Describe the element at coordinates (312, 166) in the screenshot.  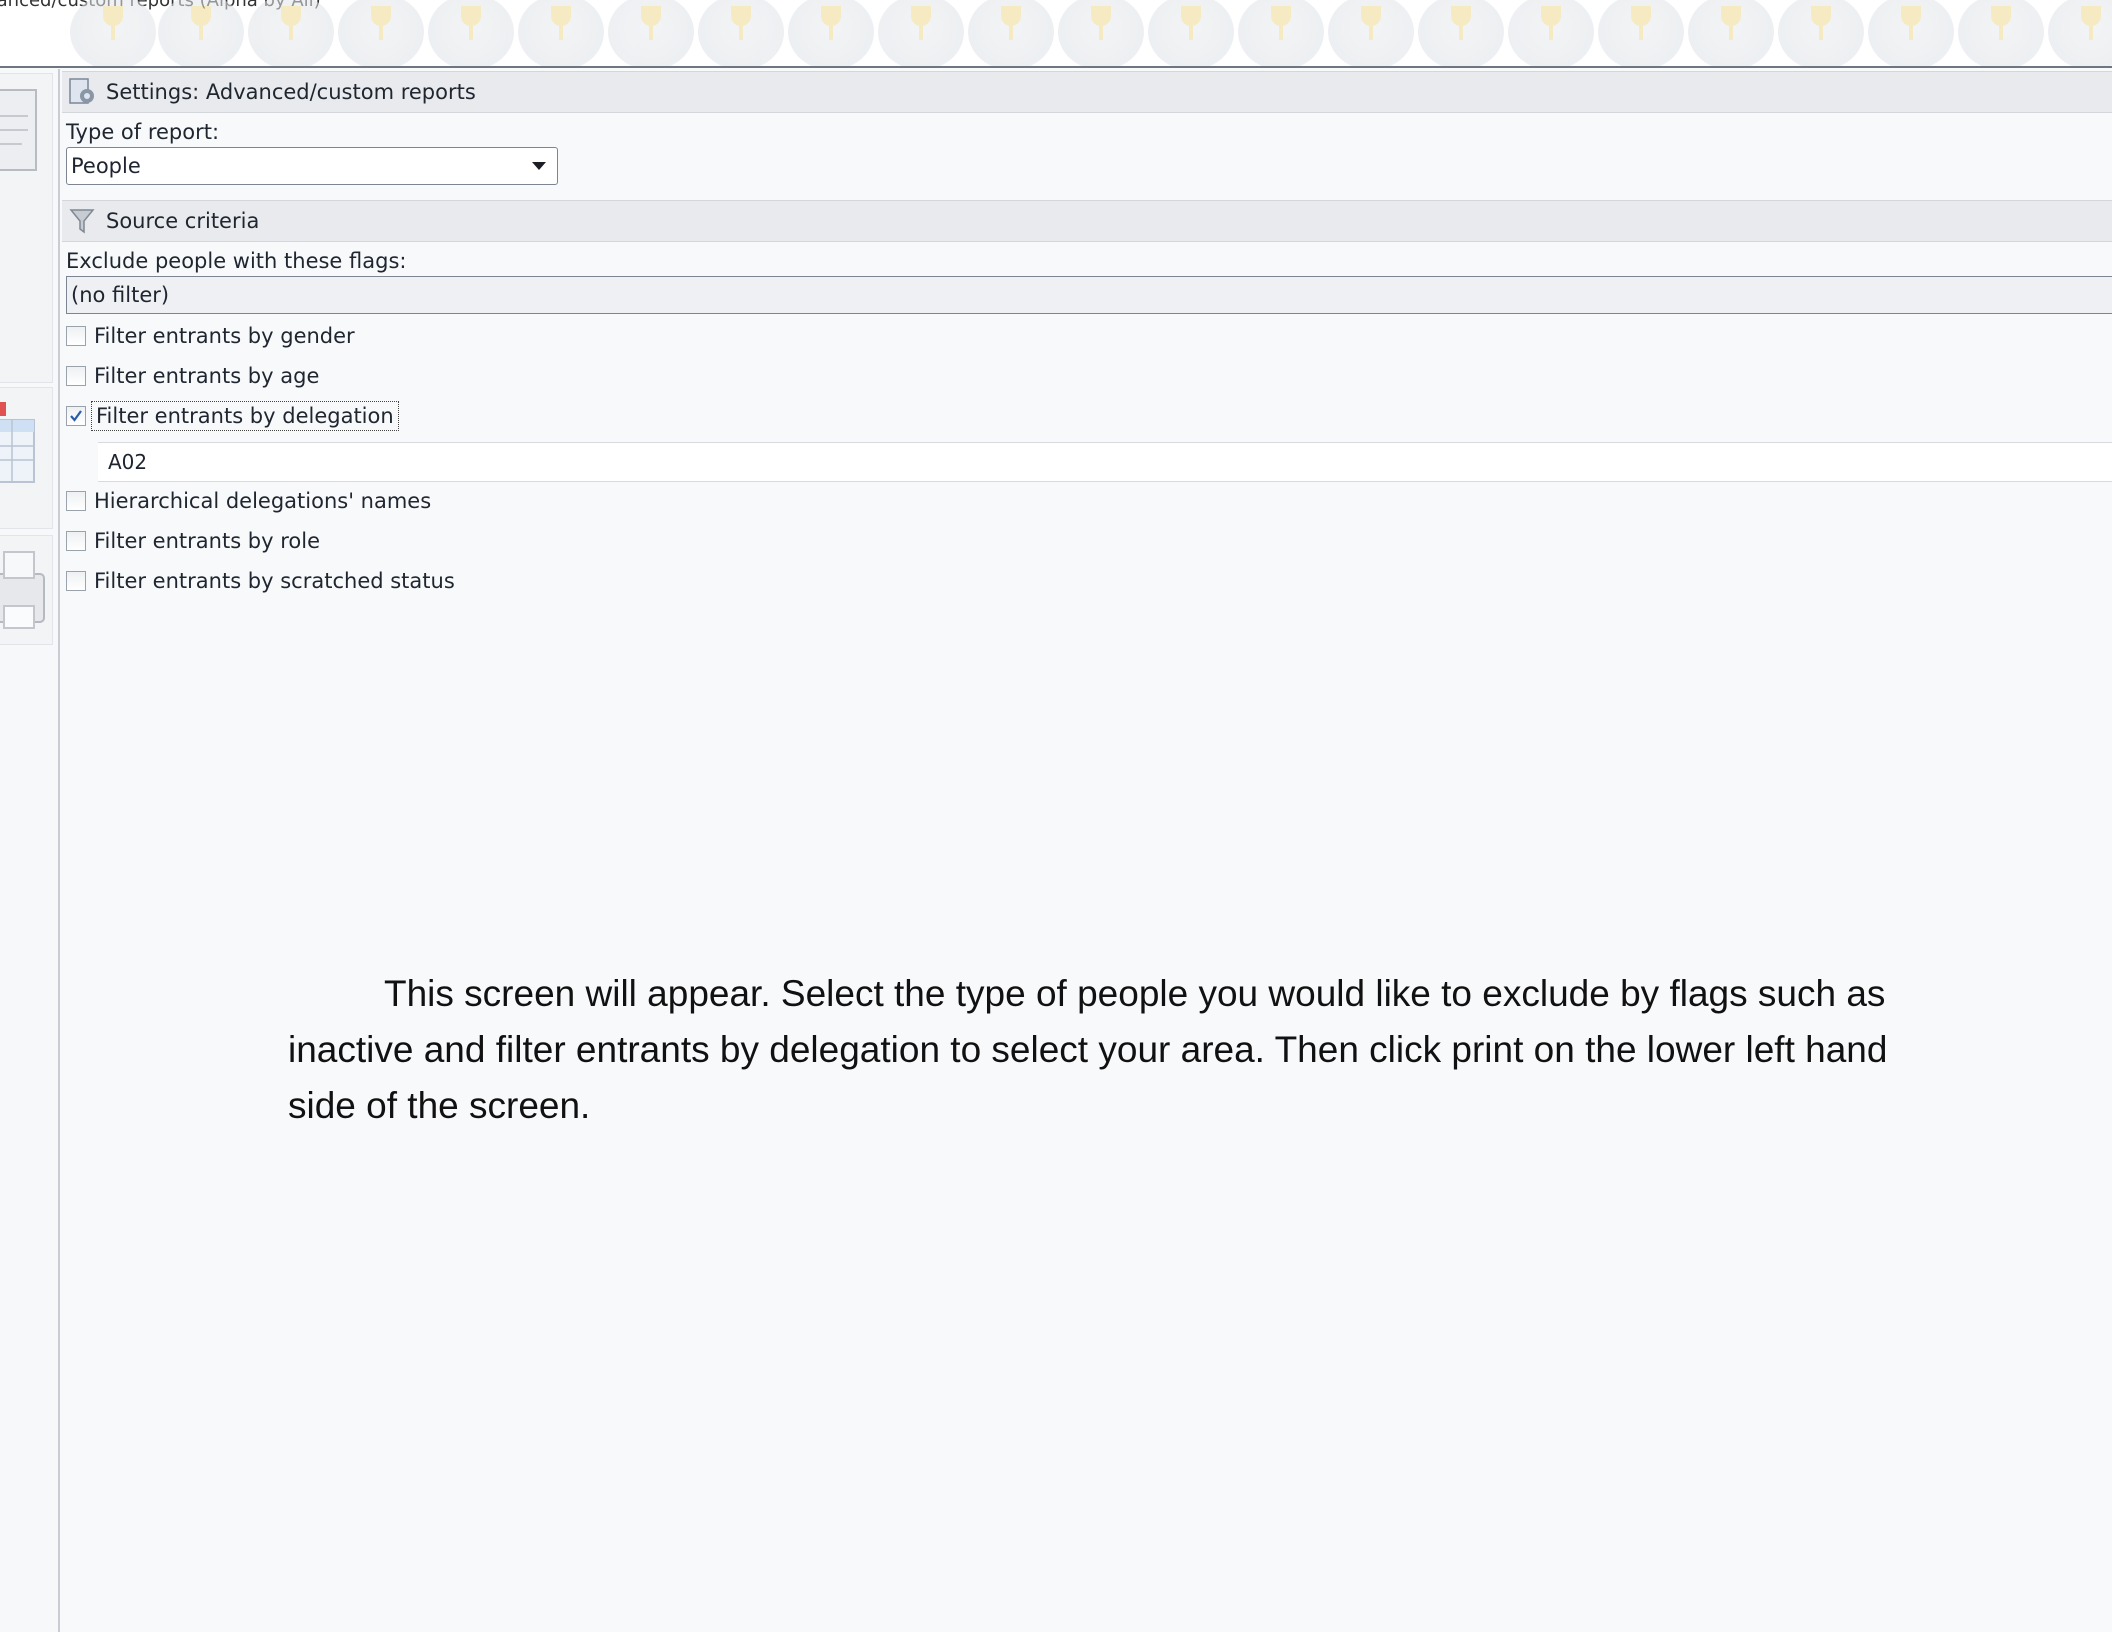
I see `report-type-dropdown: People` at that location.